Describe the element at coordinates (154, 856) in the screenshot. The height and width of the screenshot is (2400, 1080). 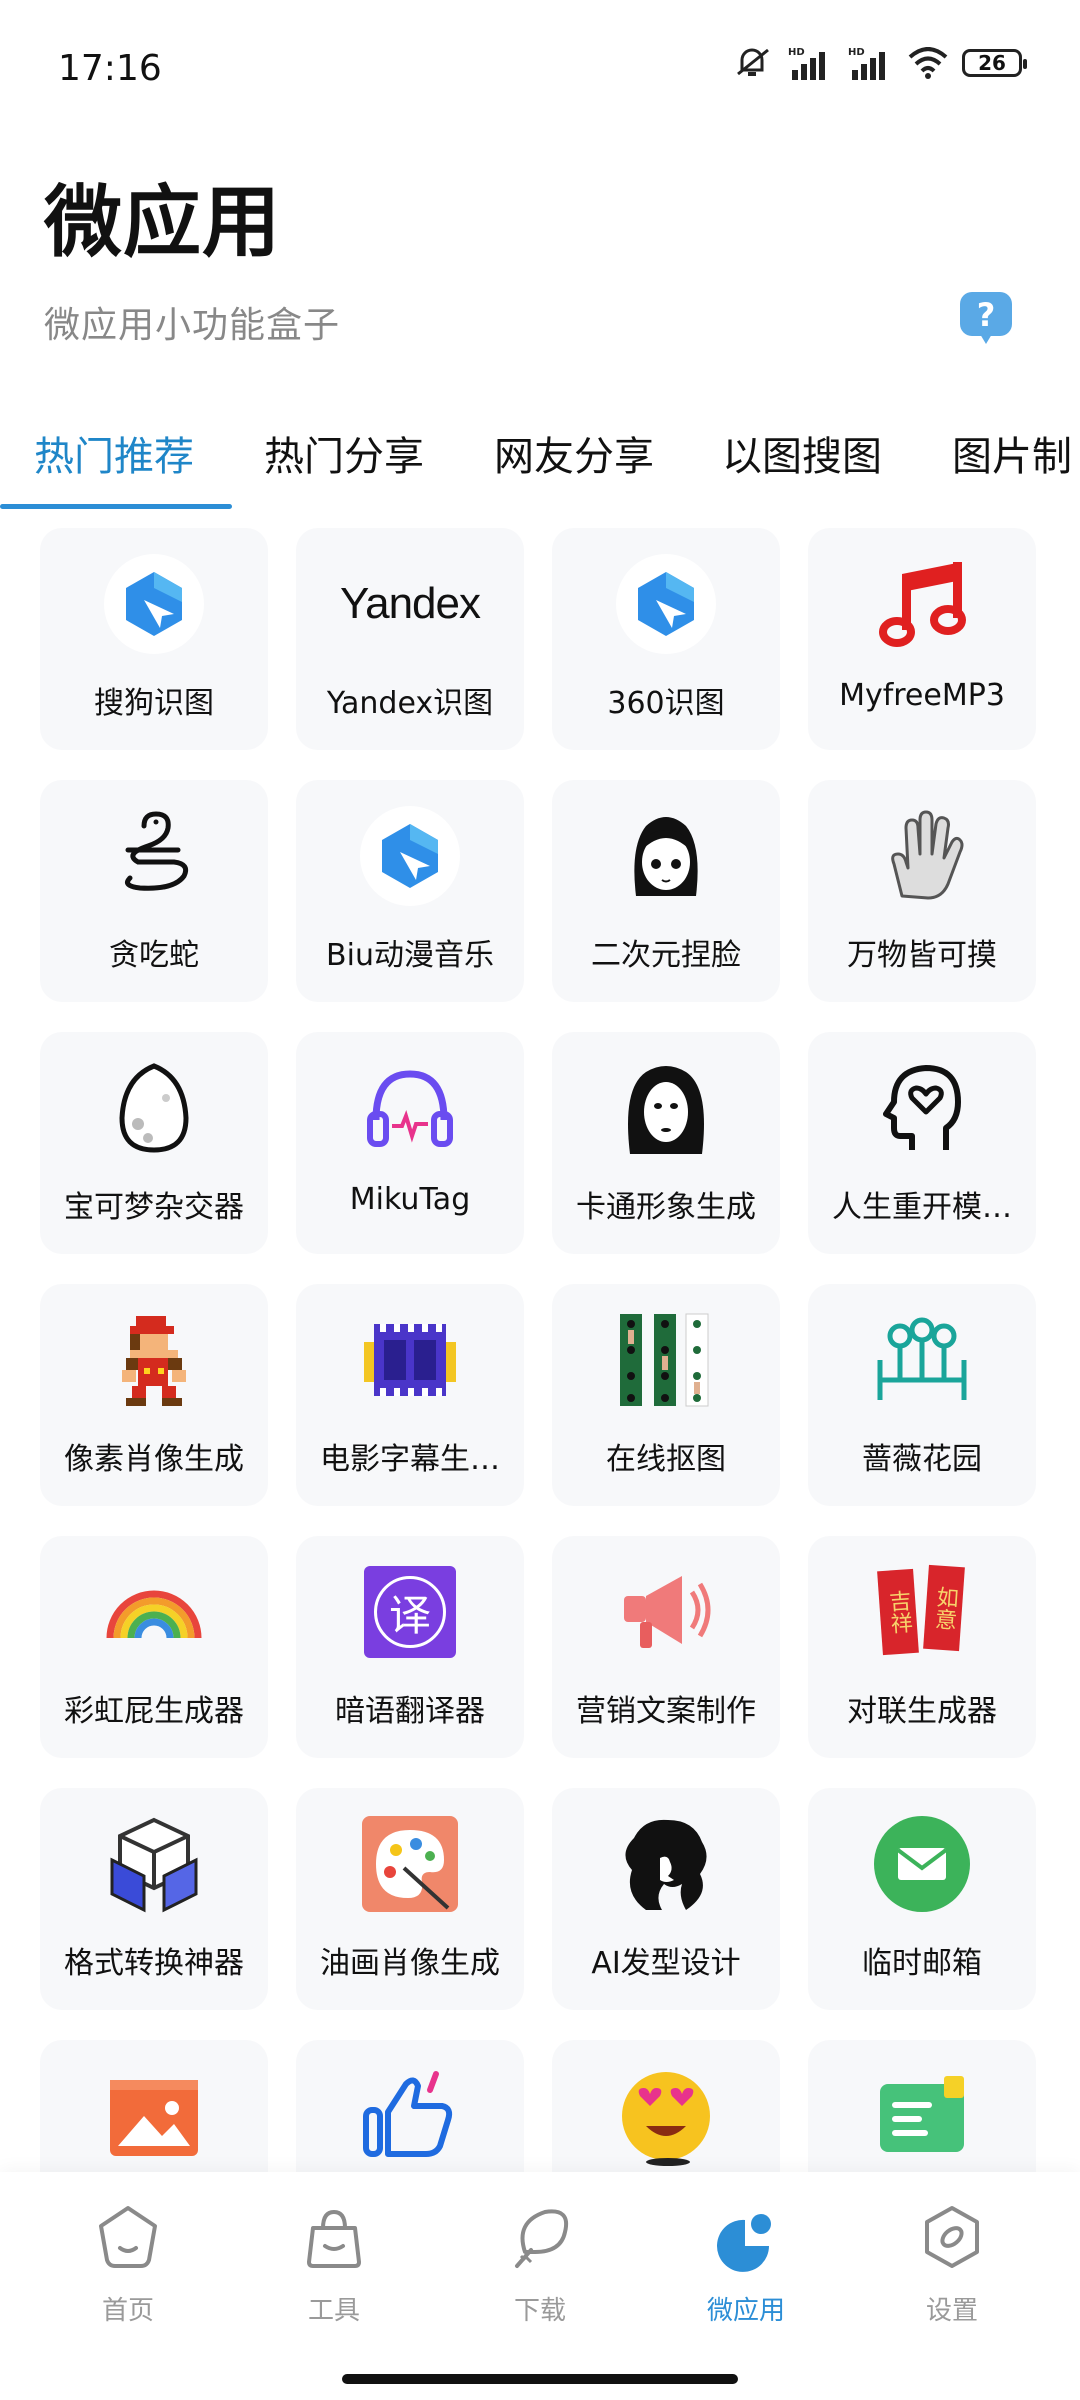
I see `snake-icon` at that location.